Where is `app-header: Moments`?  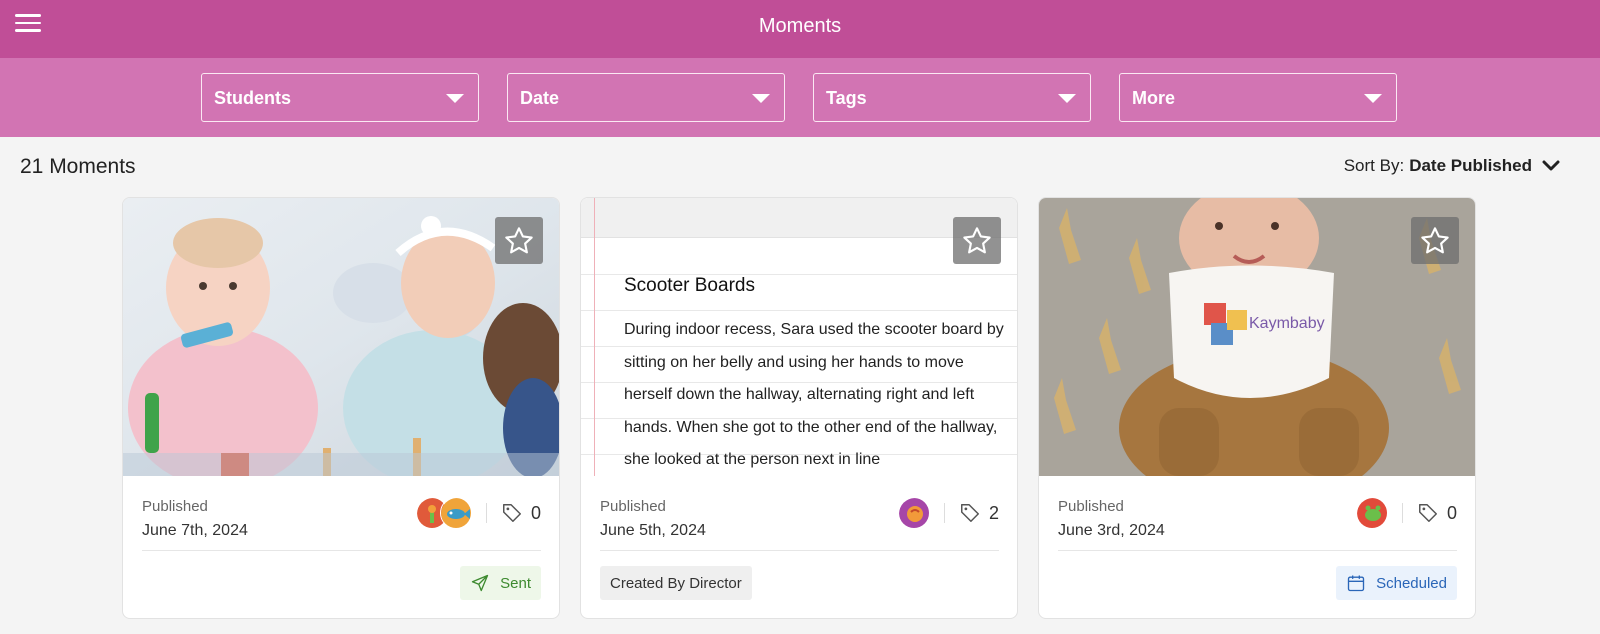
app-header: Moments is located at coordinates (800, 29).